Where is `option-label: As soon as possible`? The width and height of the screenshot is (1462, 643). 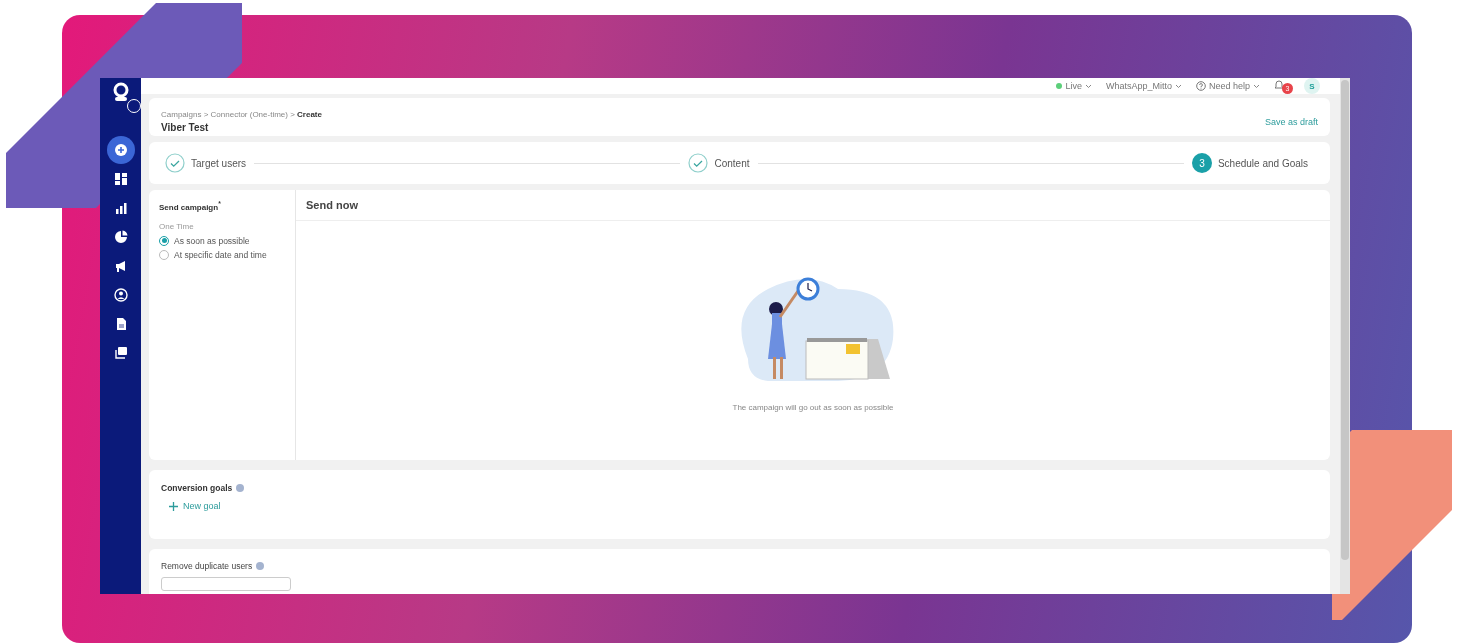
option-label: As soon as possible is located at coordinates (212, 240).